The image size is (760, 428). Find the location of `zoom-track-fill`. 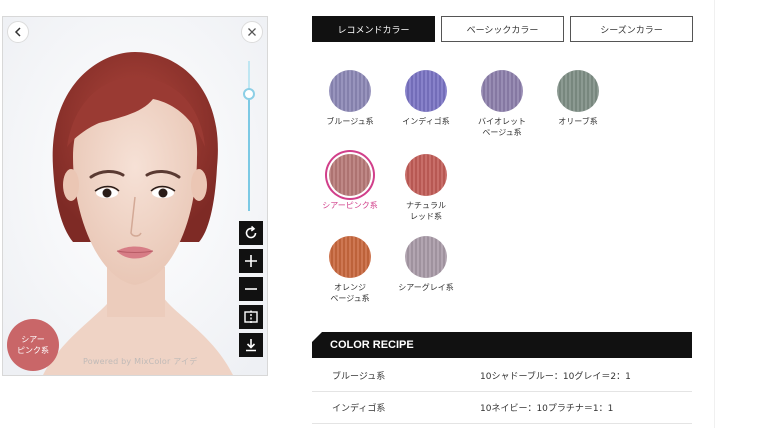

zoom-track-fill is located at coordinates (249, 150).